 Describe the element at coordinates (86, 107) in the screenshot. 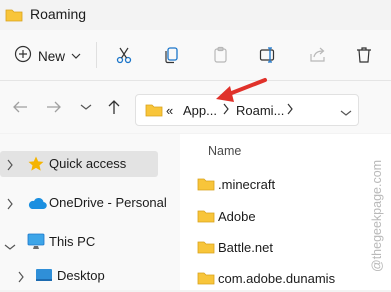

I see `recent-locations-chevron-icon` at that location.